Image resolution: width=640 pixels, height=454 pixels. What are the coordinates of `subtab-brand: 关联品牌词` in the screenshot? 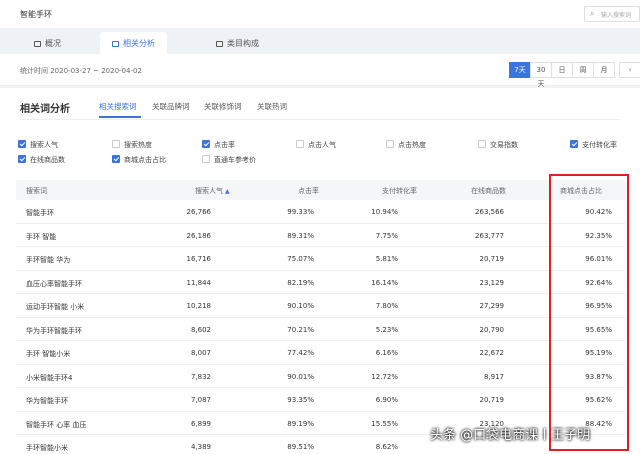 It's located at (171, 106).